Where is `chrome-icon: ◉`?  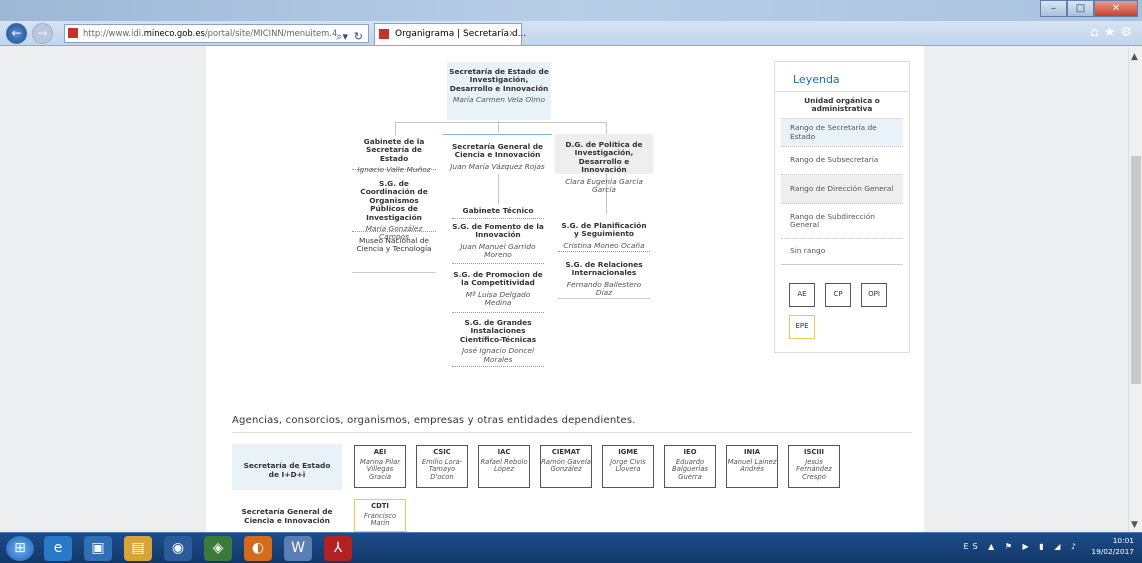
chrome-icon: ◉ is located at coordinates (178, 548).